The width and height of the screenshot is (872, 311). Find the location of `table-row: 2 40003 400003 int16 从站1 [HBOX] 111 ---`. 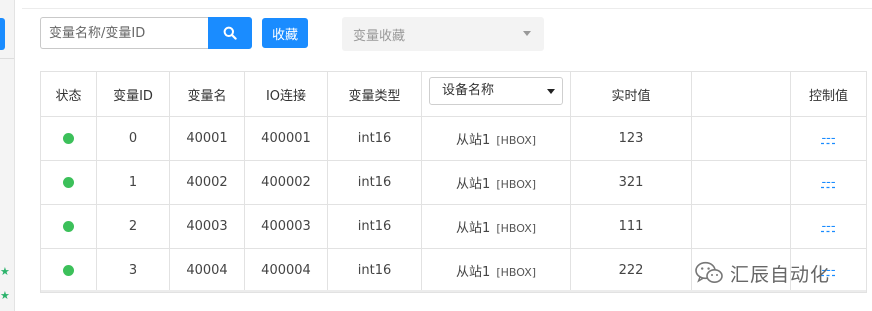

table-row: 2 40003 400003 int16 从站1 [HBOX] 111 --- is located at coordinates (453, 226).